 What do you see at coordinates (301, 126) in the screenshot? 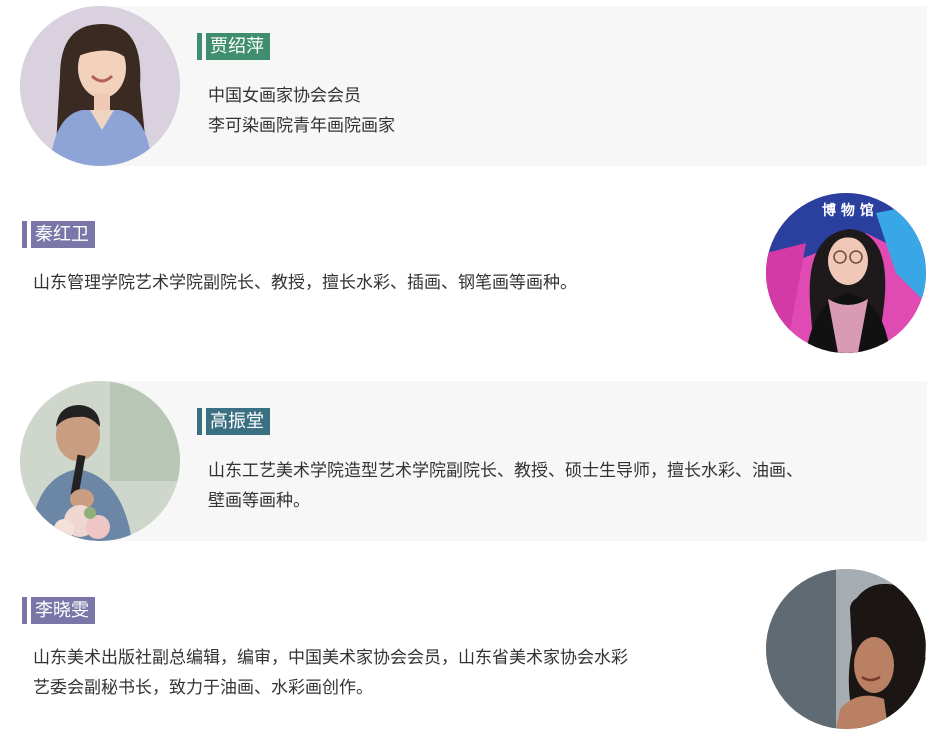
I see `bio-line: 李可染画院青年画院画家` at bounding box center [301, 126].